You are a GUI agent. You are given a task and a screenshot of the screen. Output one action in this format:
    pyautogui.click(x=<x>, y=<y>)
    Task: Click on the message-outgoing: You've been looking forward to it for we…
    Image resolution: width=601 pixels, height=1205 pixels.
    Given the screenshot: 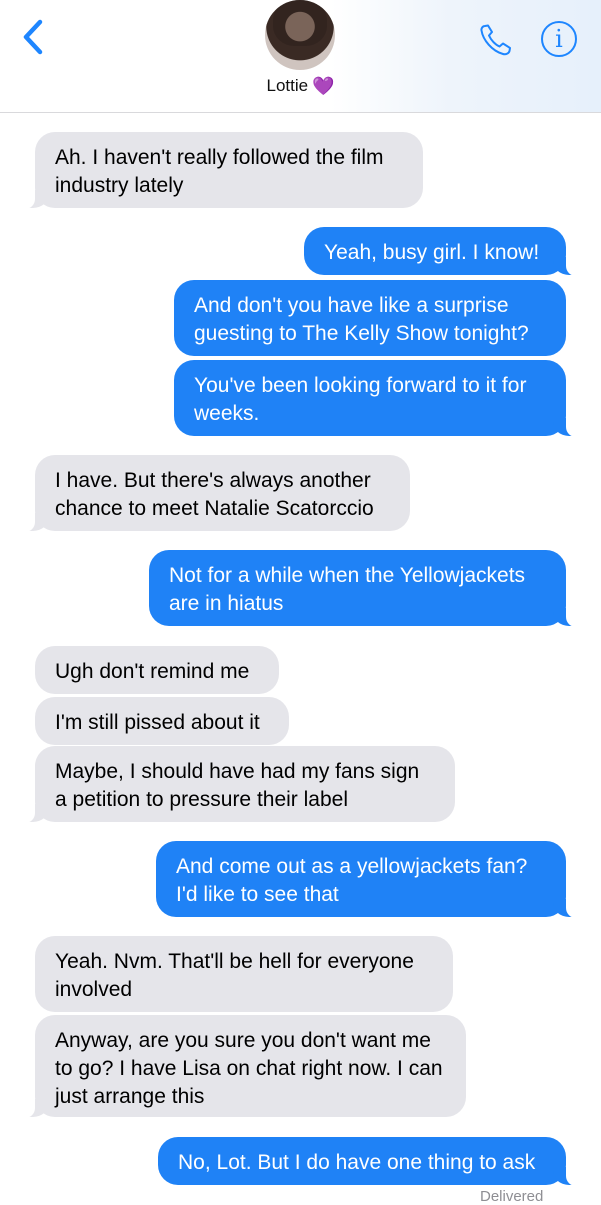 What is the action you would take?
    pyautogui.click(x=377, y=398)
    